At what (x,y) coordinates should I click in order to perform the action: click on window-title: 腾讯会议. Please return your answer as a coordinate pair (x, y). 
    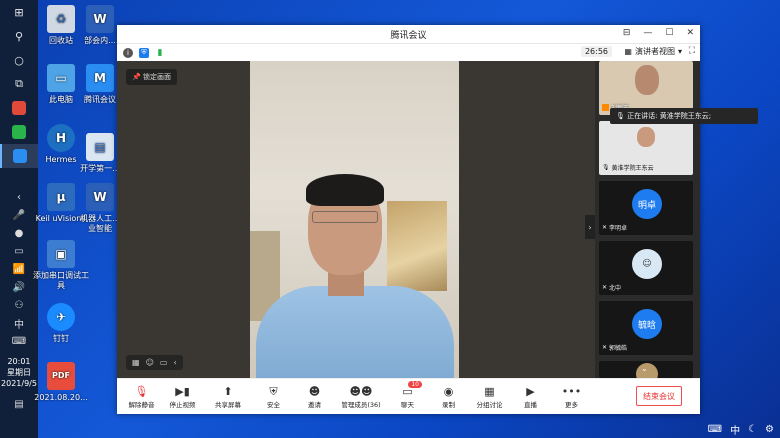
    Looking at the image, I should click on (408, 35).